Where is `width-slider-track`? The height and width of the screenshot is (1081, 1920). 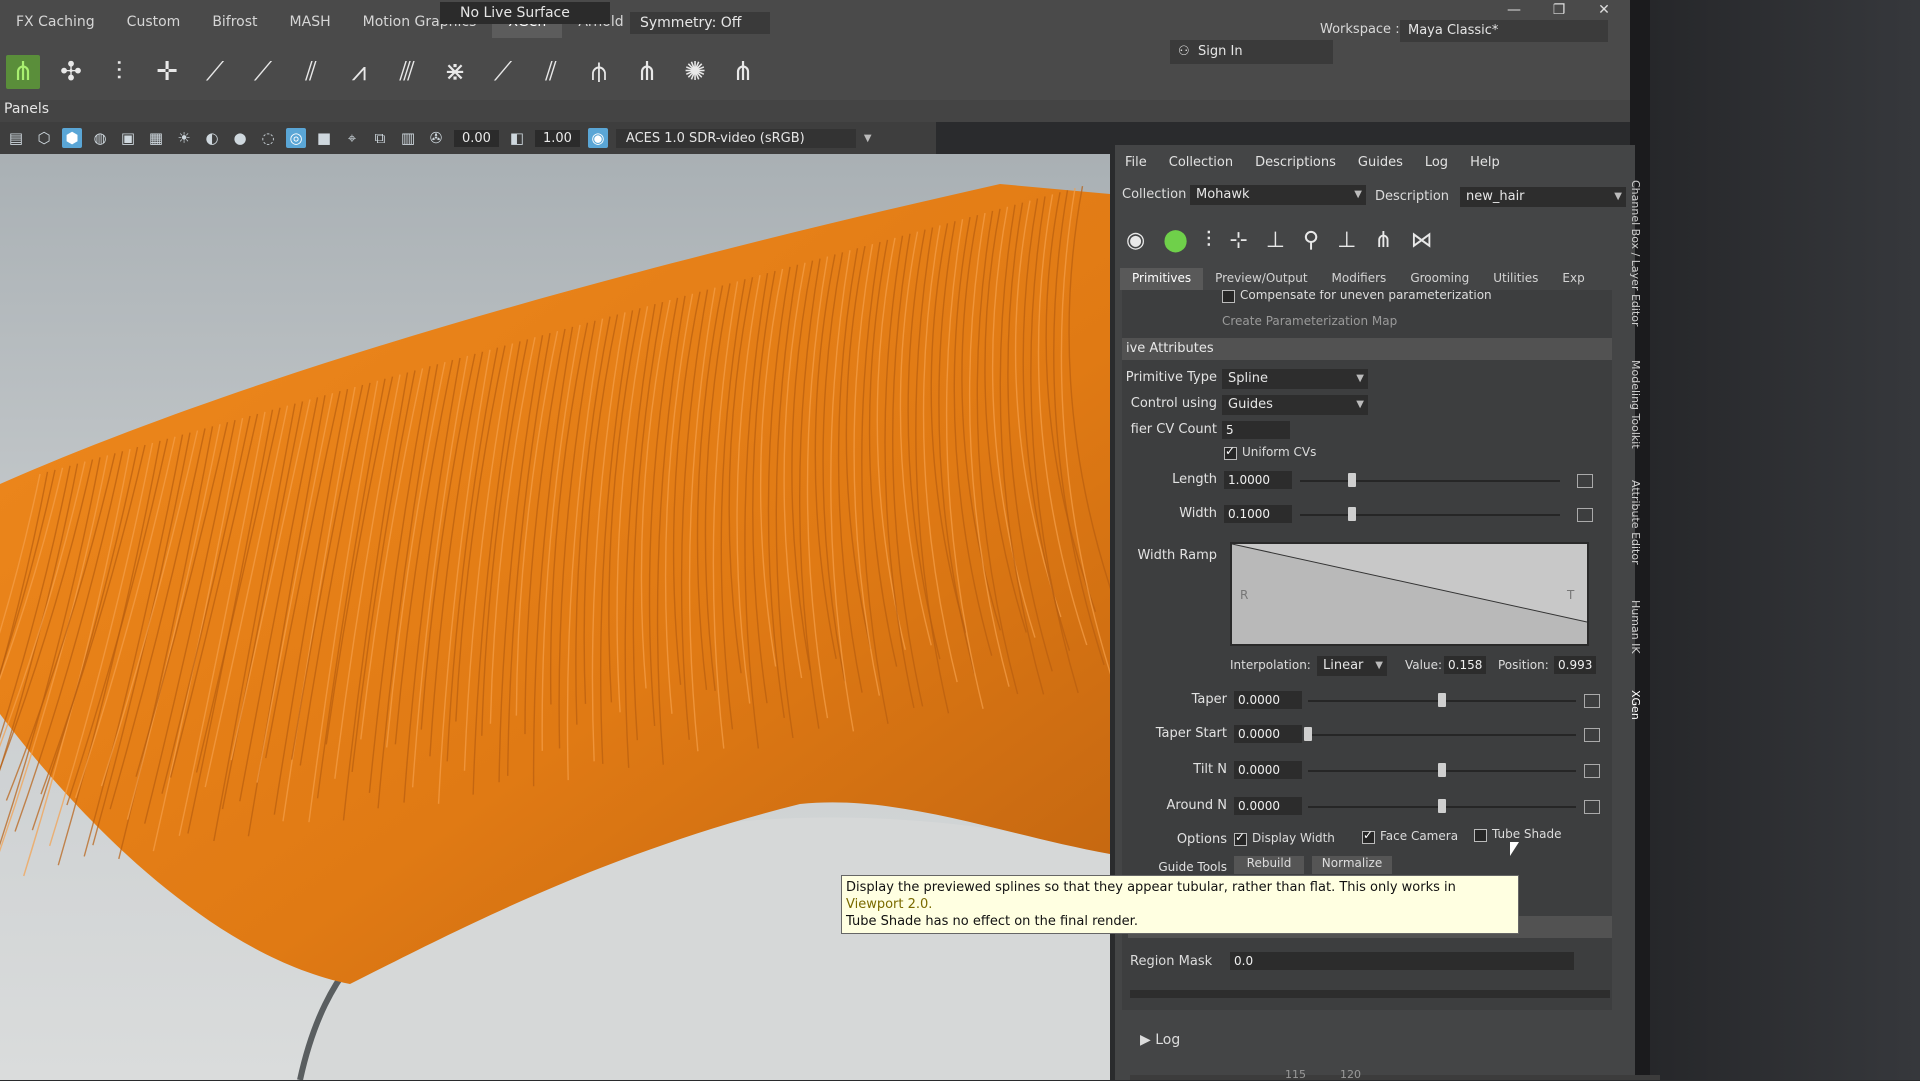 width-slider-track is located at coordinates (1430, 515).